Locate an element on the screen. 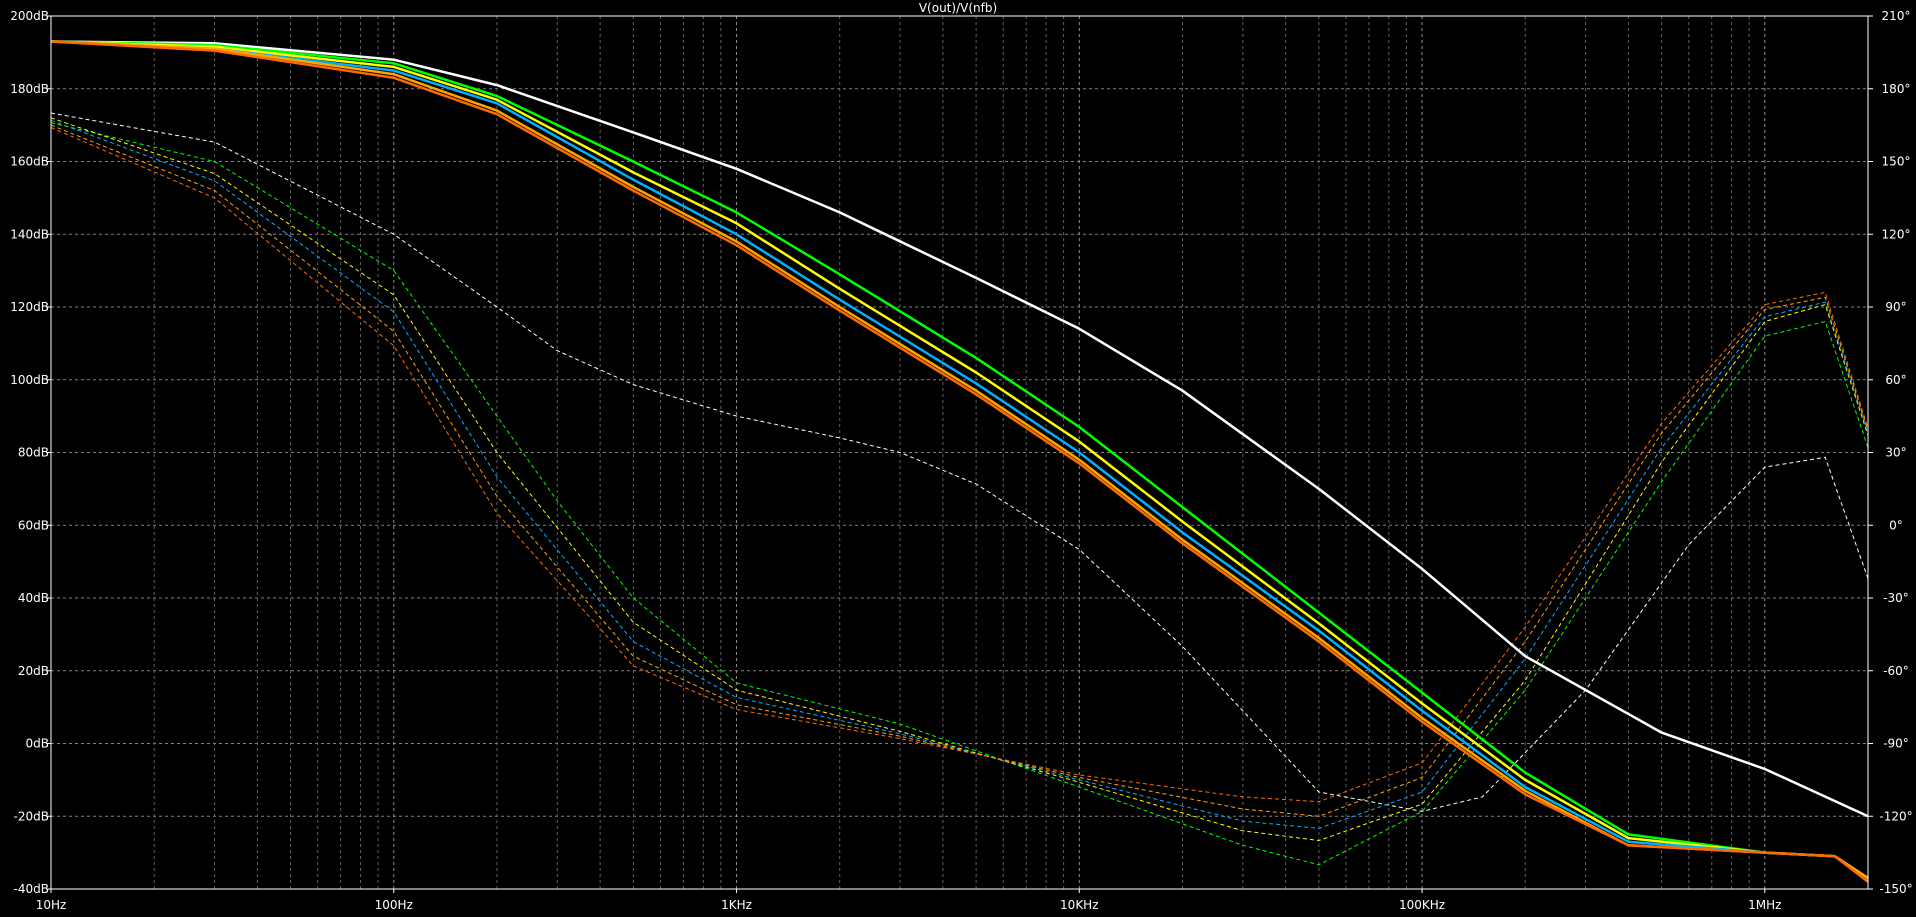 Image resolution: width=1916 pixels, height=917 pixels. x-tick-label: 100KHz is located at coordinates (1422, 905).